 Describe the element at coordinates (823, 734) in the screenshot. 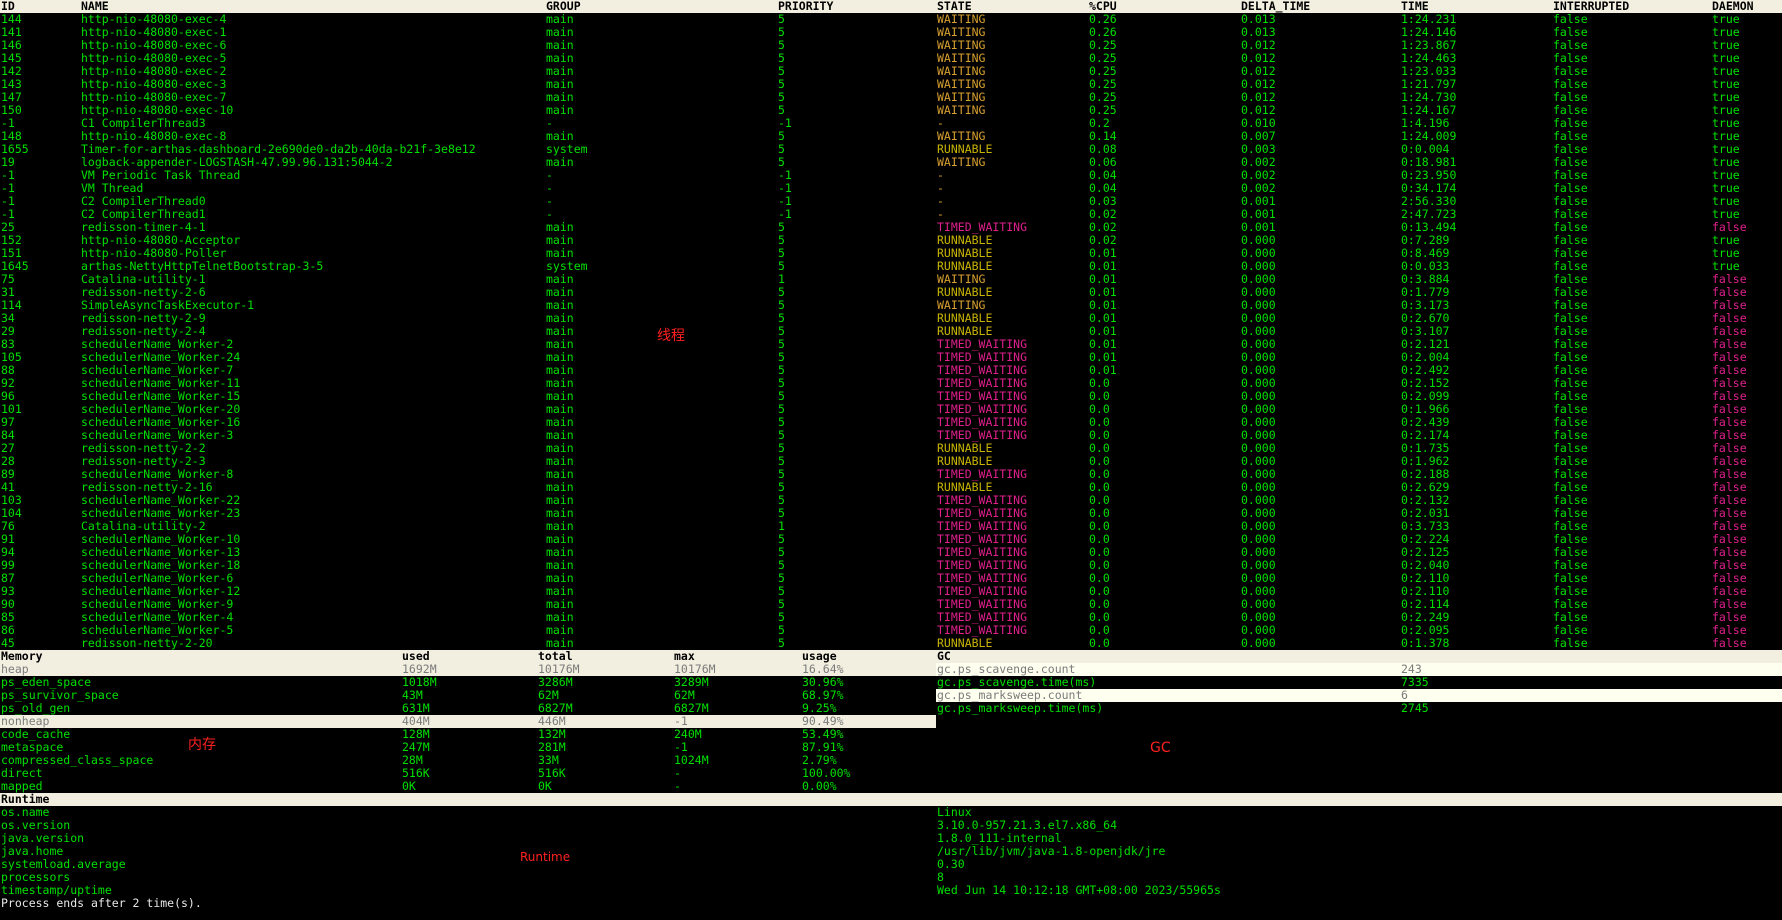

I see `memory-cell: 53.49%` at that location.